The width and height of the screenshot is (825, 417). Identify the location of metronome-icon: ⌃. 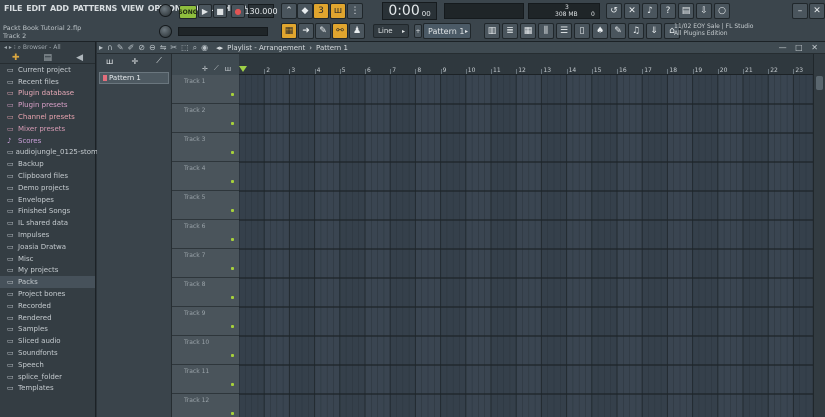
(289, 11).